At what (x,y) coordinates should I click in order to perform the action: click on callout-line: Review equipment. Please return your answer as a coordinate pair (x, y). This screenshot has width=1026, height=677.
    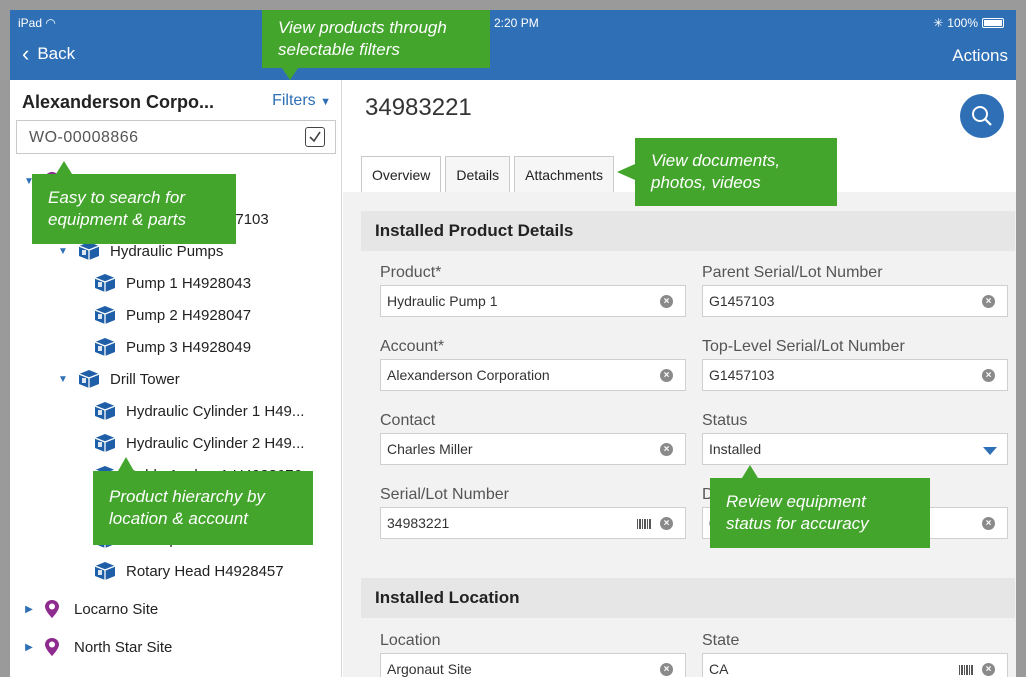
    Looking at the image, I should click on (796, 501).